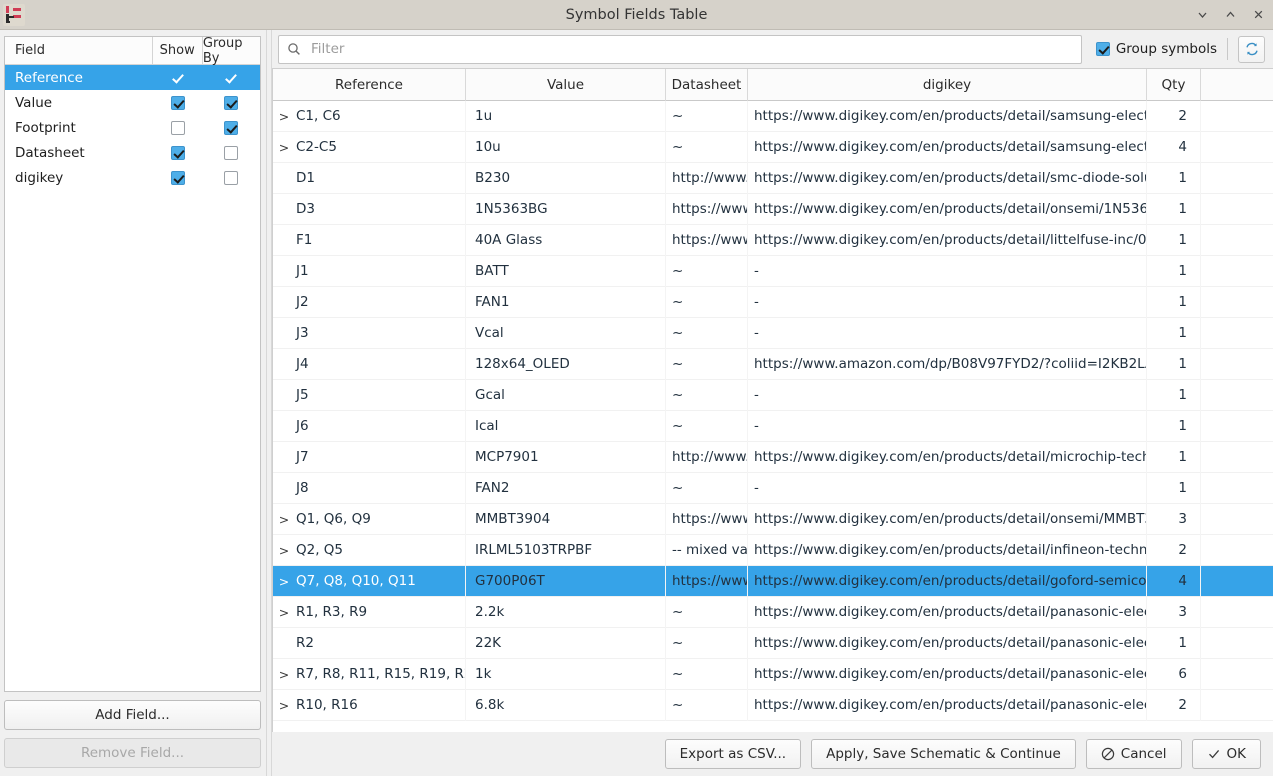 The image size is (1273, 776). What do you see at coordinates (1237, 85) in the screenshot?
I see `column-header-pad` at bounding box center [1237, 85].